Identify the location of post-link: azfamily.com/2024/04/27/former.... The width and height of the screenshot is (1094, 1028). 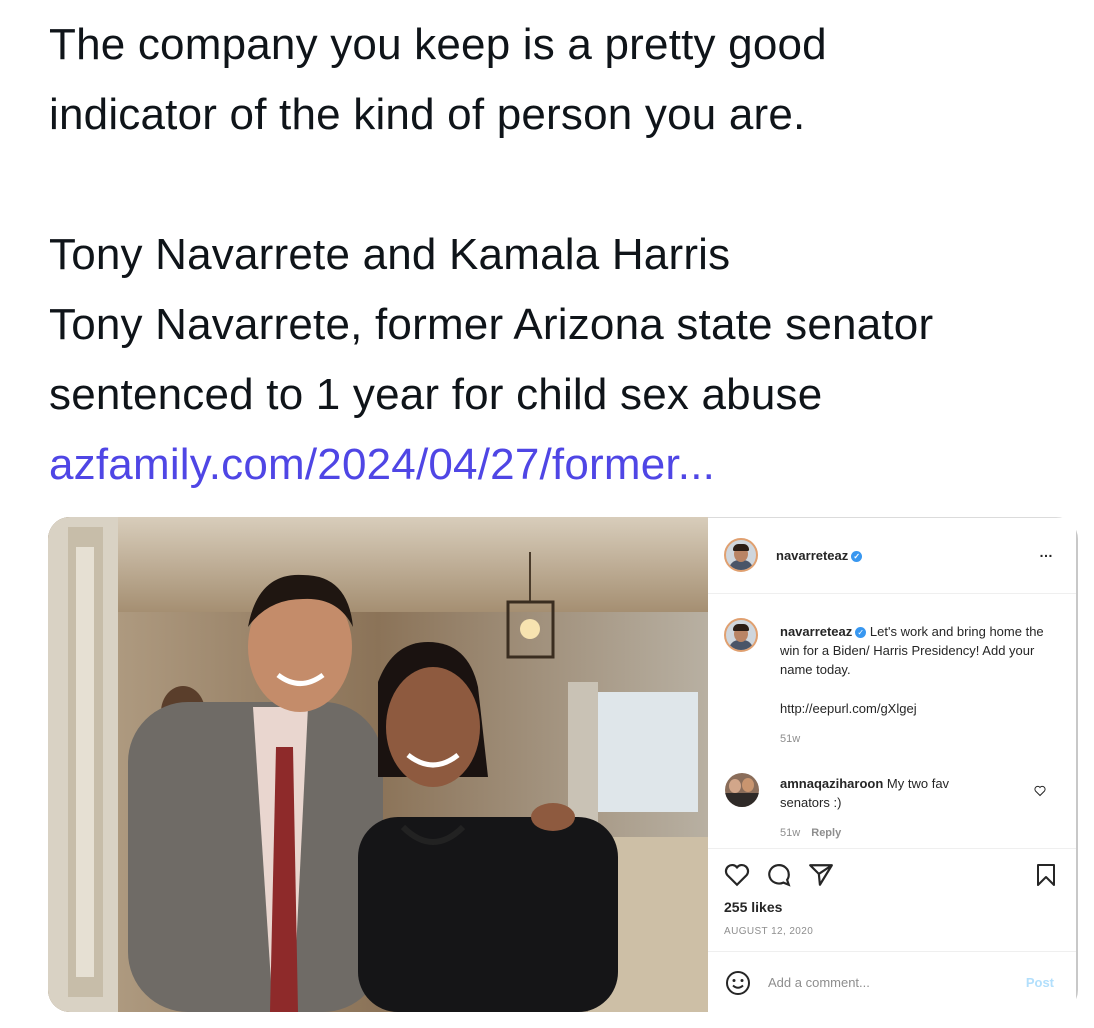
(569, 465).